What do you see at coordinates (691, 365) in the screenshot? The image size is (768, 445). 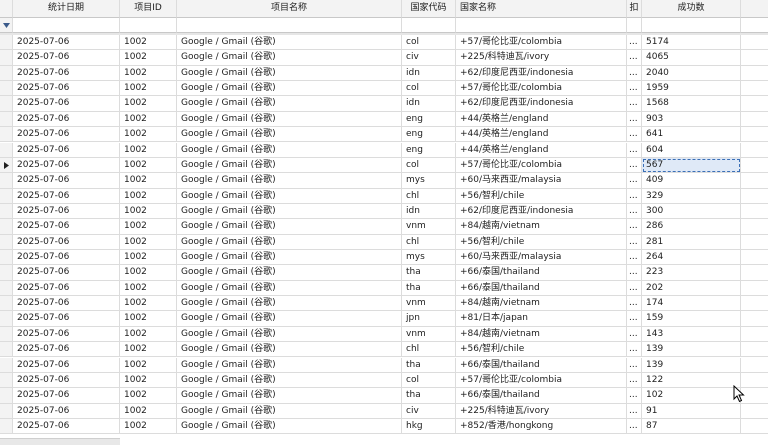 I see `cell-success-count: 139` at bounding box center [691, 365].